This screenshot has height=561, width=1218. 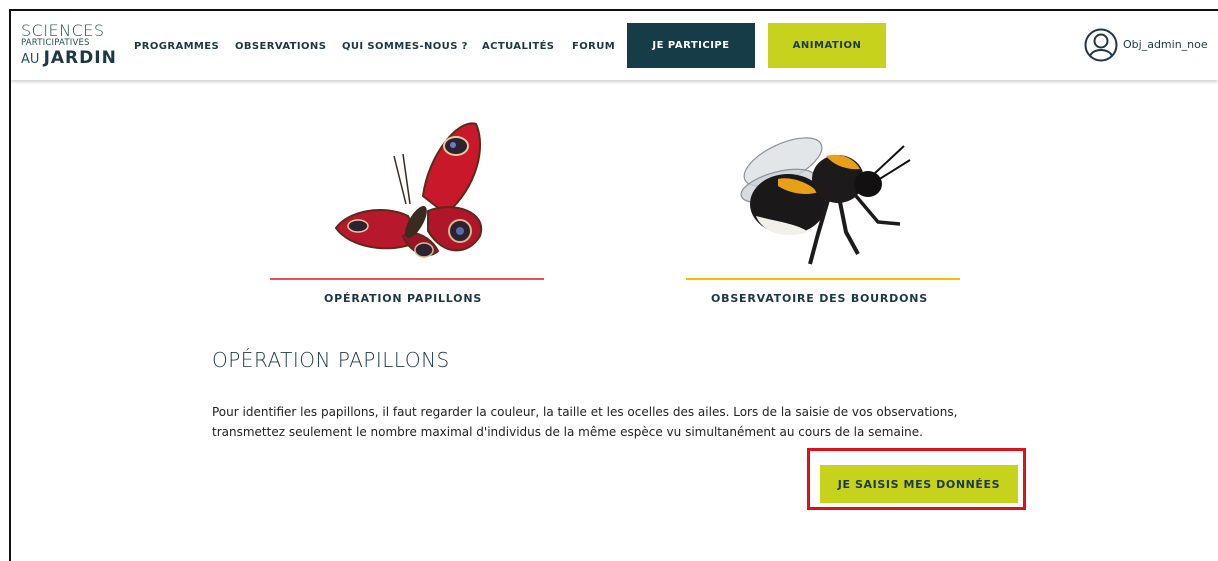 What do you see at coordinates (55, 43) in the screenshot?
I see `logo-line-participatives: PARTICIPATIVES` at bounding box center [55, 43].